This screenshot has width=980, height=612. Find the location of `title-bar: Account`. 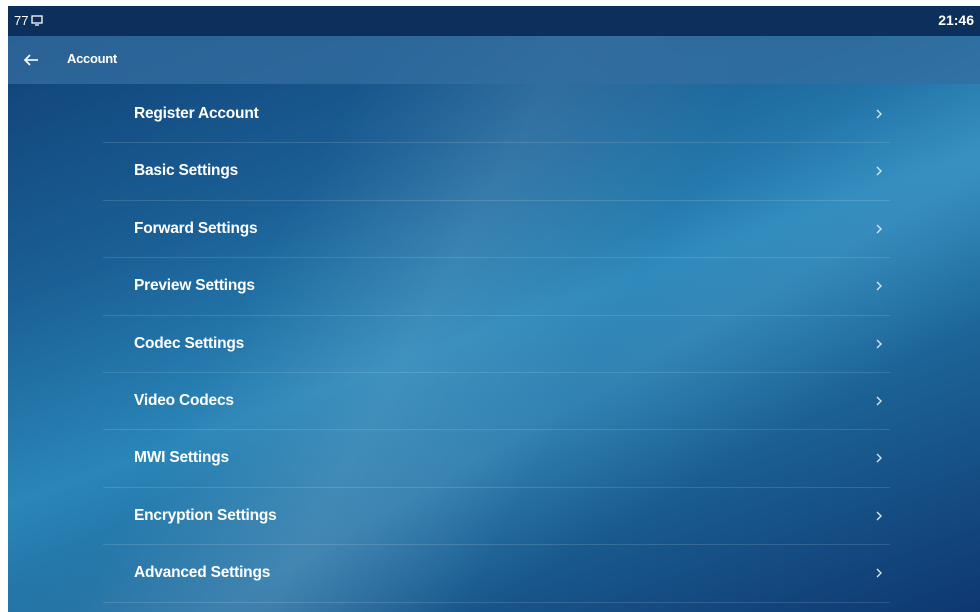

title-bar: Account is located at coordinates (494, 60).